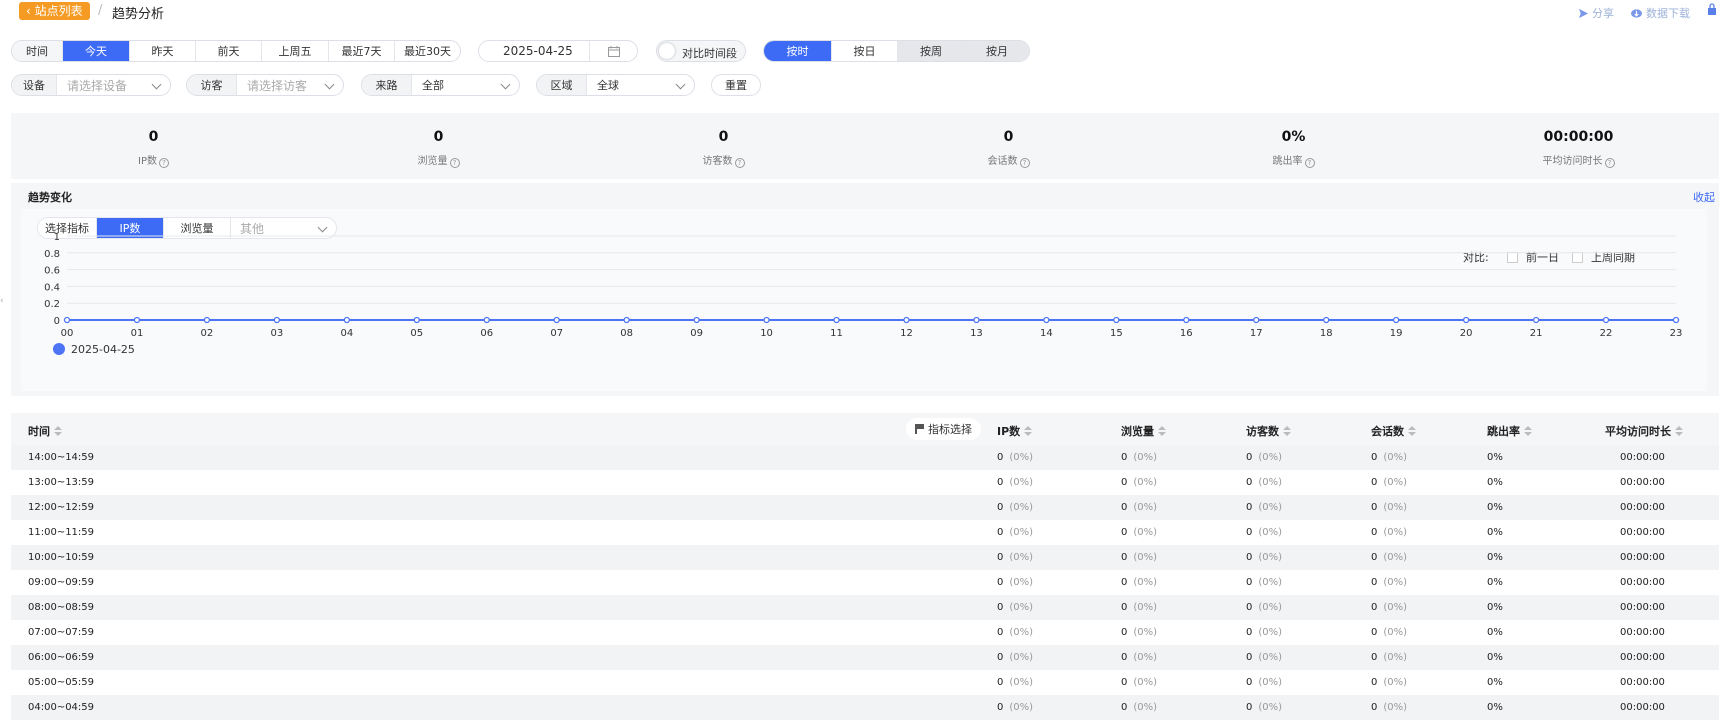 The image size is (1719, 720). What do you see at coordinates (1660, 13) in the screenshot?
I see `download-button: 数据下载` at bounding box center [1660, 13].